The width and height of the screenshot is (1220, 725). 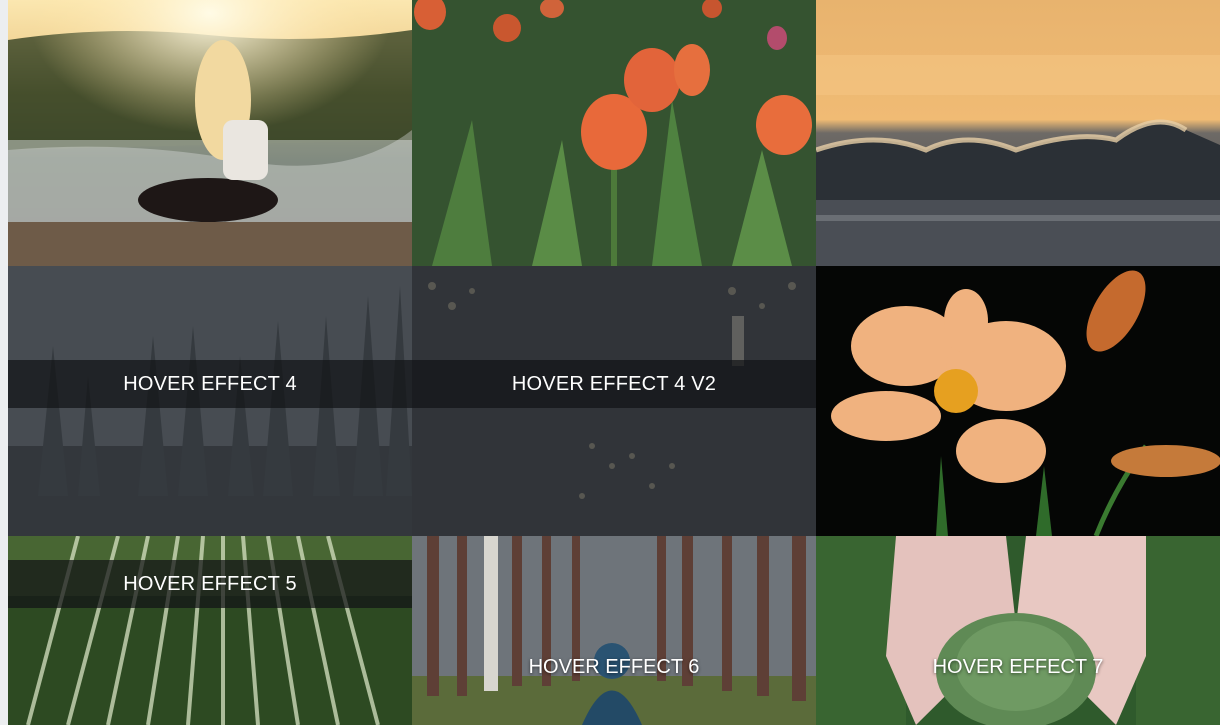 I want to click on hover-caption-band: HOVER EFFECT 4, so click(x=210, y=384).